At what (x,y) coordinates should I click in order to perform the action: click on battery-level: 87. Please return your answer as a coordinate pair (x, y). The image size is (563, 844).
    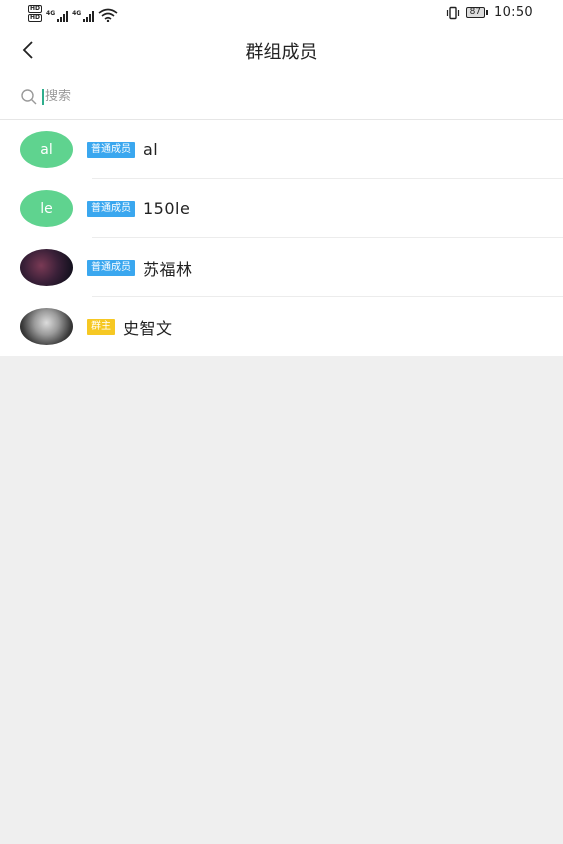
    Looking at the image, I should click on (475, 12).